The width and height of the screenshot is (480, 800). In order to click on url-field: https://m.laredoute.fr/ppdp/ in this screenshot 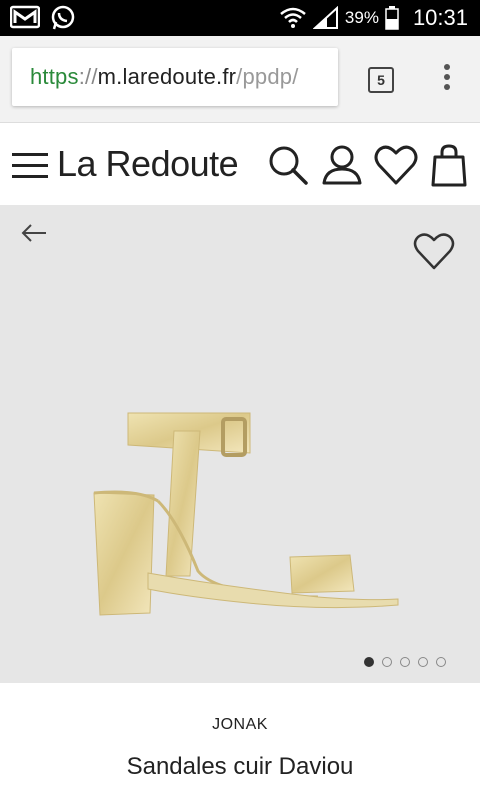, I will do `click(175, 77)`.